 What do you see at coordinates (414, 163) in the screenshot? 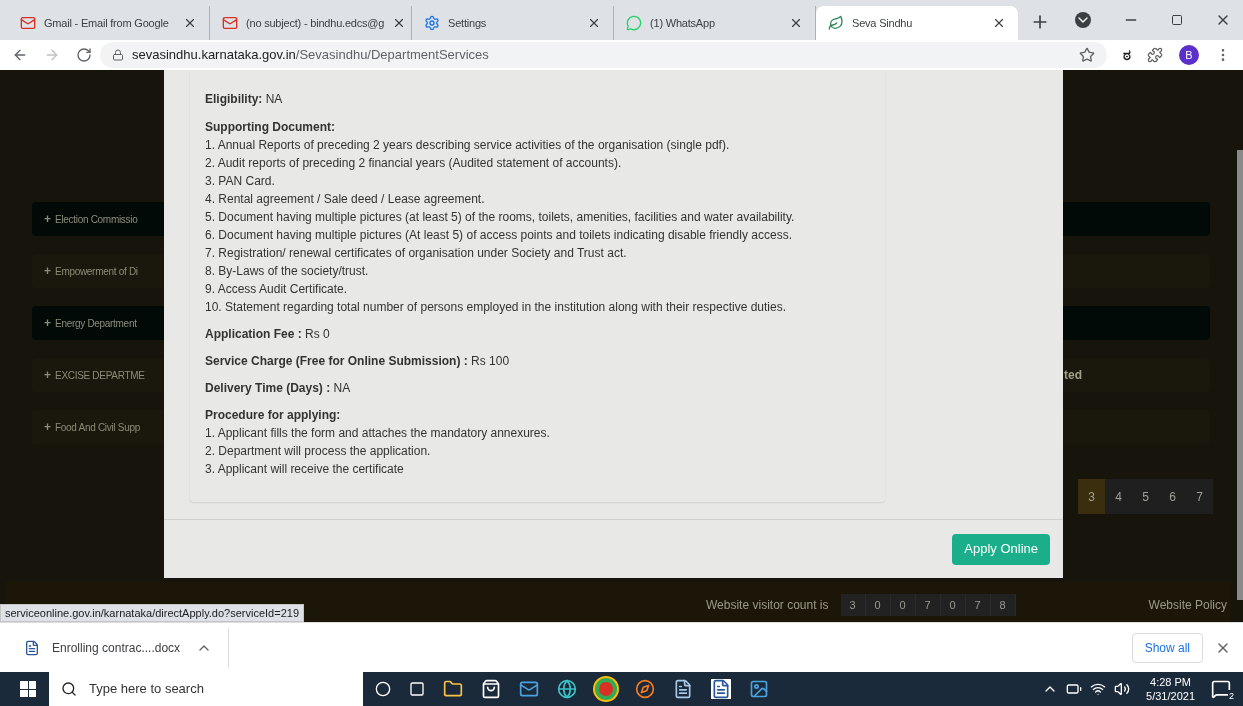
I see `document-item: 2. Audit reports of preceding 2 financial years (Audited statement of accounts).` at bounding box center [414, 163].